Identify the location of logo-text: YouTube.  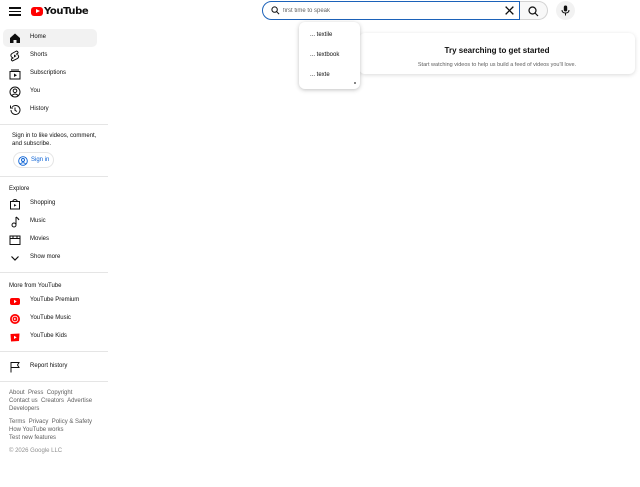
(66, 11).